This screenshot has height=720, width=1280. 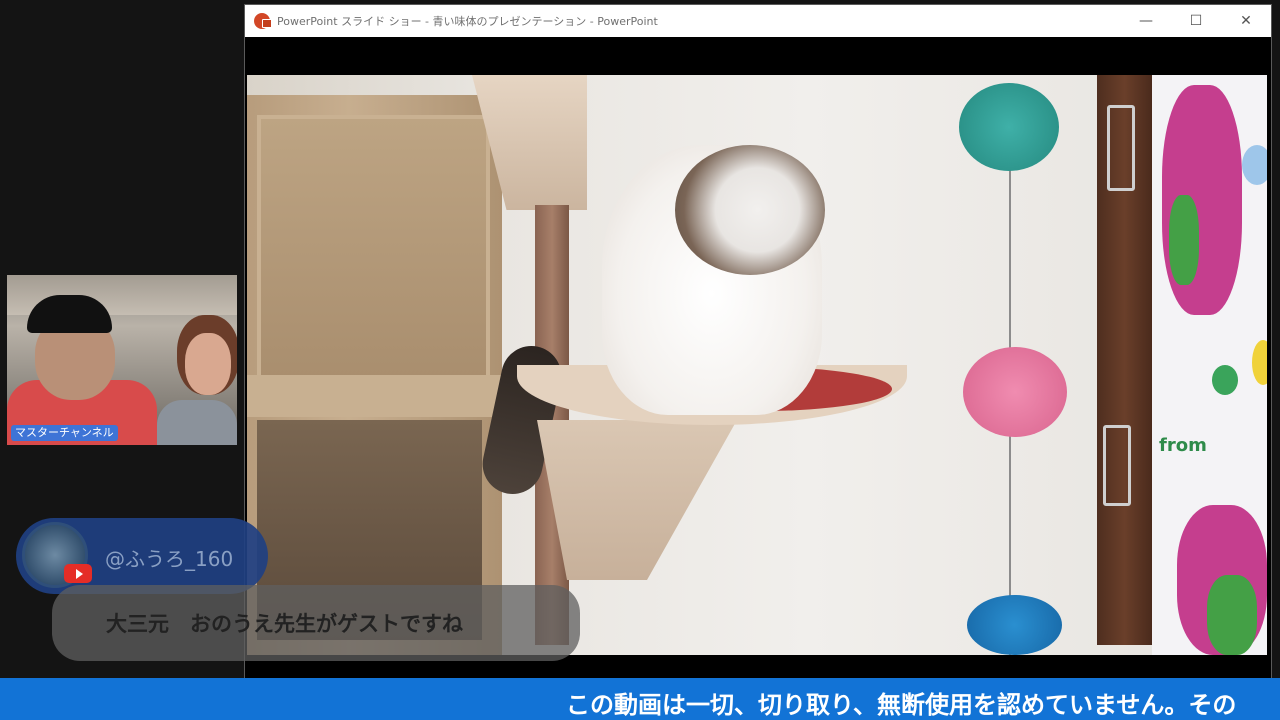 I want to click on ticker-bar: この動画は一切、切り取り、無断使用を認めていません。その, so click(x=640, y=699).